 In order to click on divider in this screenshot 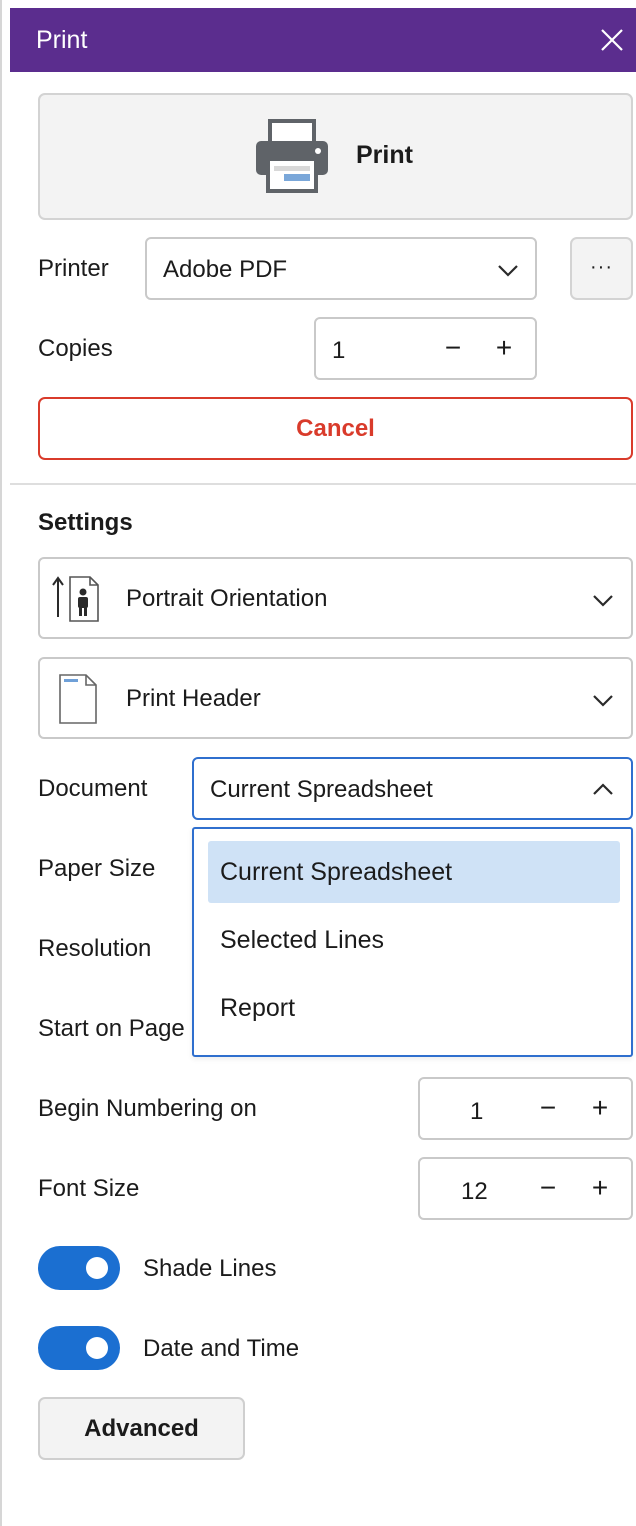, I will do `click(323, 484)`.